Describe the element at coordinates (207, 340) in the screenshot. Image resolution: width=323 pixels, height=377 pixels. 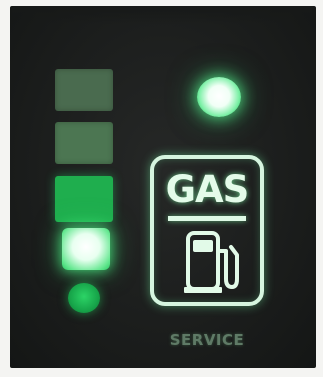
I see `service-label: SERVICE` at that location.